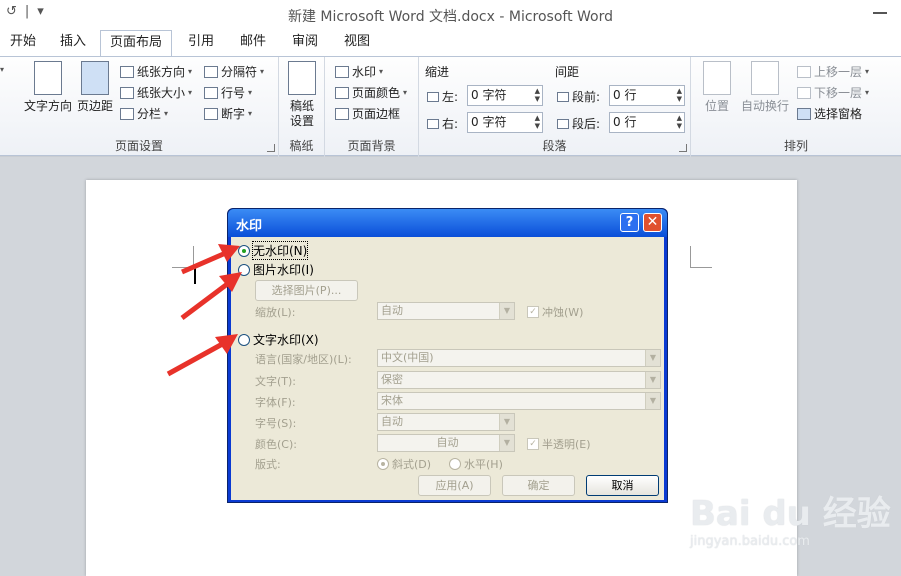 The width and height of the screenshot is (901, 576). What do you see at coordinates (790, 514) in the screenshot?
I see `baidu-watermark-logo: Bai du 经验` at bounding box center [790, 514].